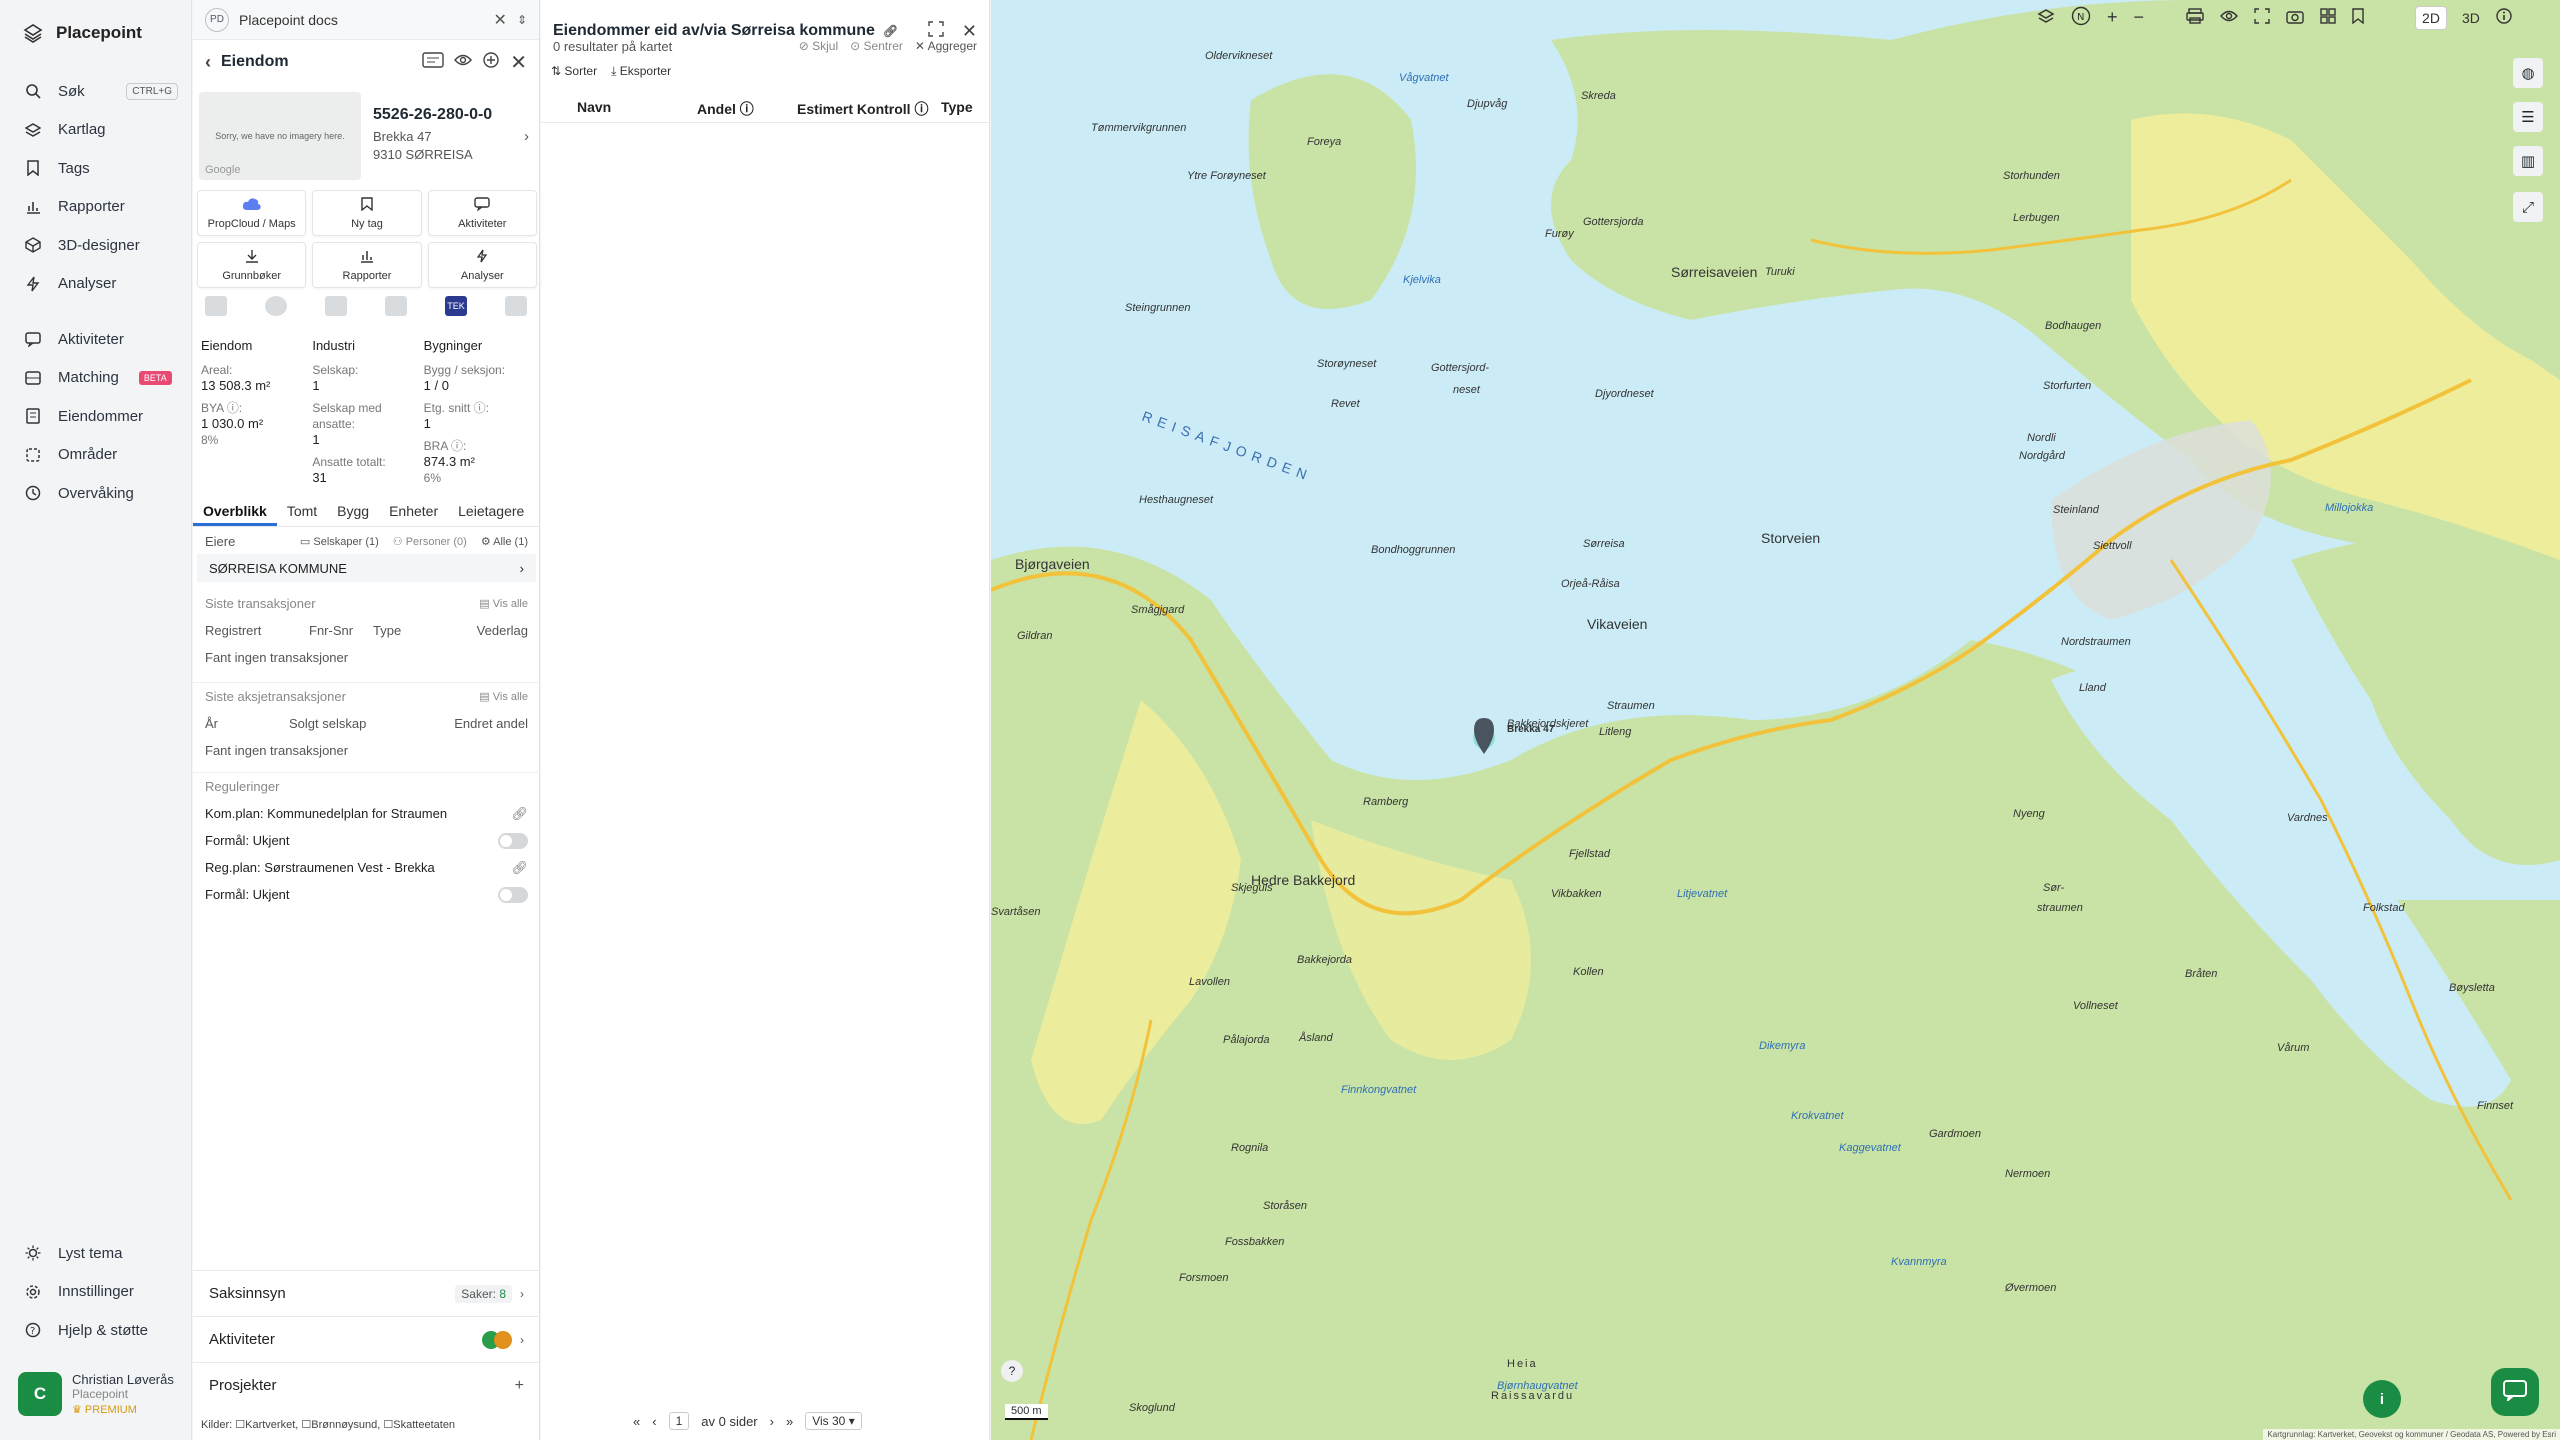 This screenshot has width=2560, height=1440. Describe the element at coordinates (96, 455) in the screenshot. I see `nav-item-omrader: Områder` at that location.